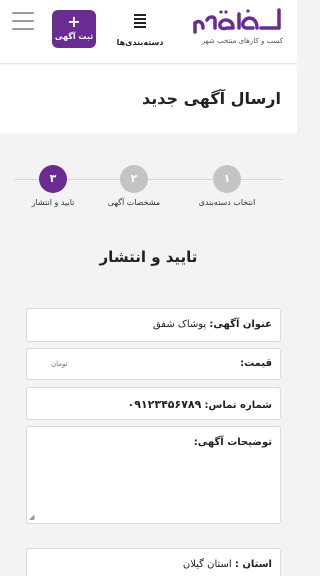  Describe the element at coordinates (164, 404) in the screenshot. I see `phone-value: ۰۹۱۲۳۴۵۶۷۸۹` at that location.